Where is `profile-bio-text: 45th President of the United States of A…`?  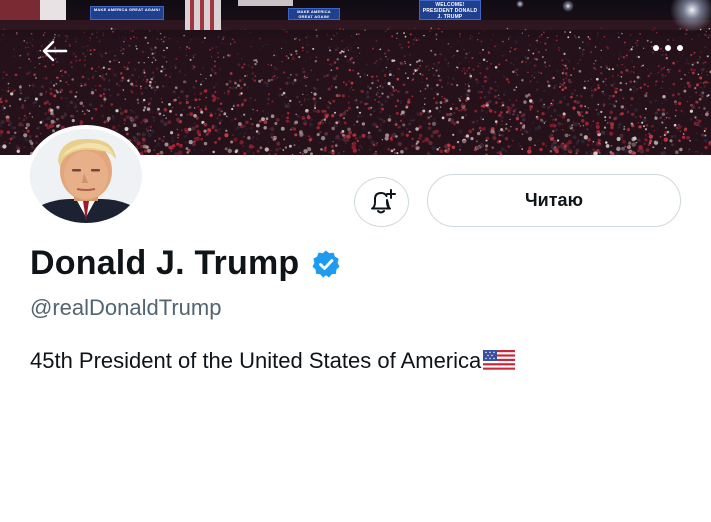 profile-bio-text: 45th President of the United States of A… is located at coordinates (256, 360).